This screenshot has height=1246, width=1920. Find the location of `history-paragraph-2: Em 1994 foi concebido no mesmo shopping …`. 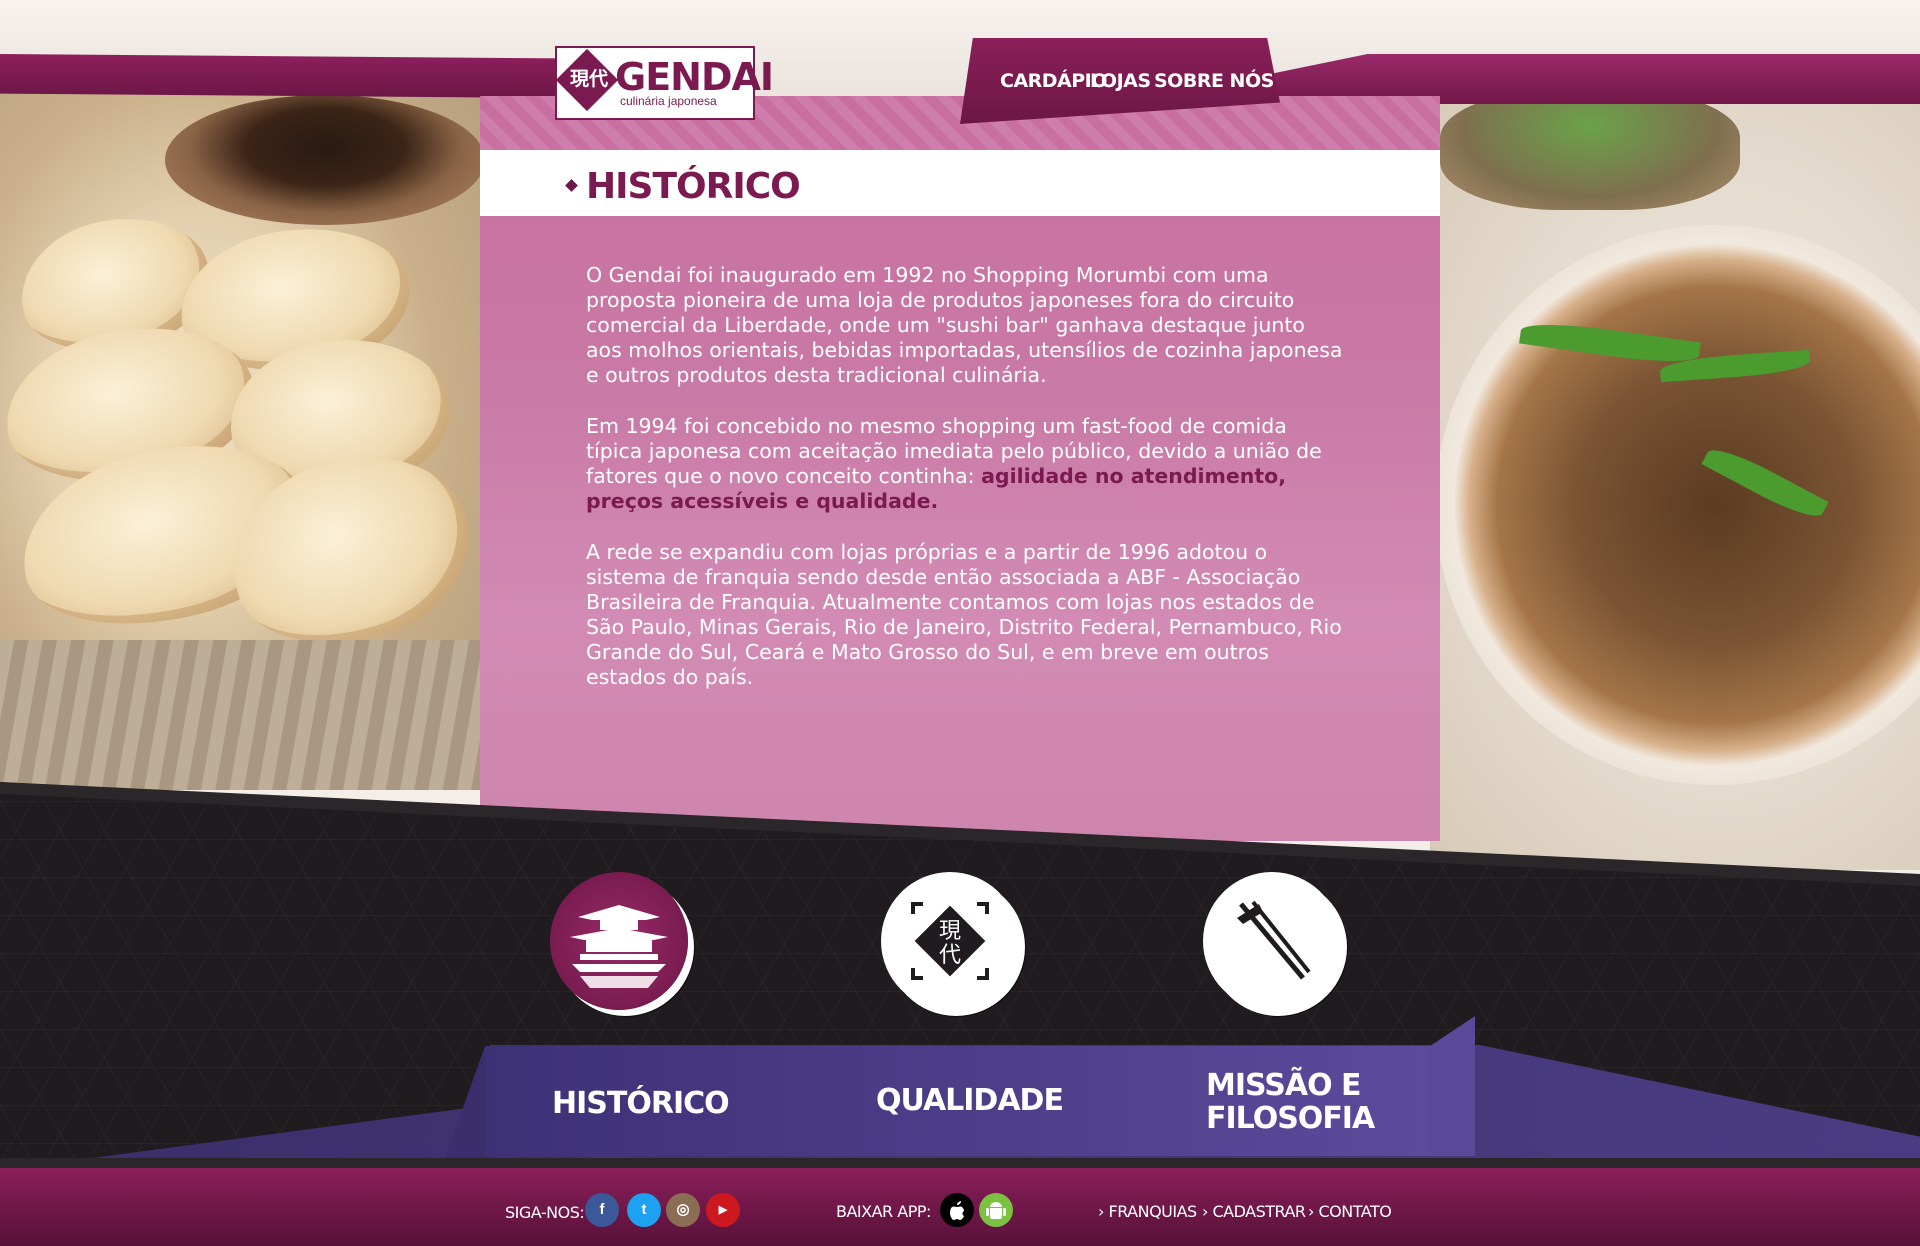

history-paragraph-2: Em 1994 foi concebido no mesmo shopping … is located at coordinates (966, 464).